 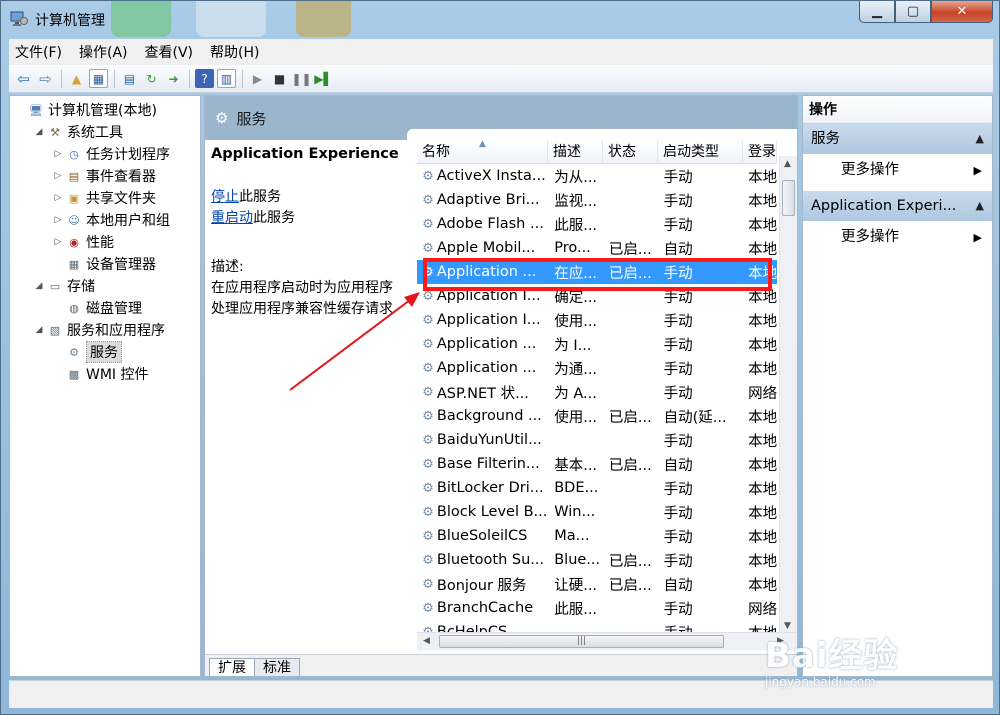 I want to click on properties-button: ▤, so click(x=129, y=78).